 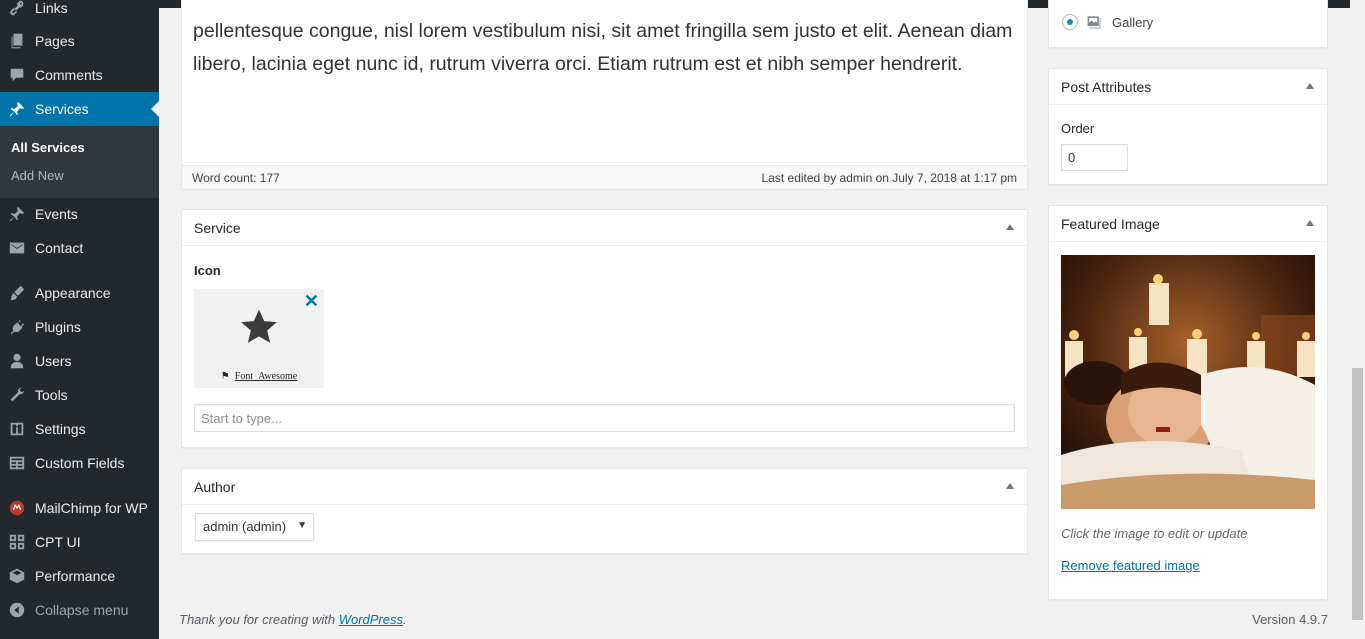 I want to click on brush-icon, so click(x=17, y=293).